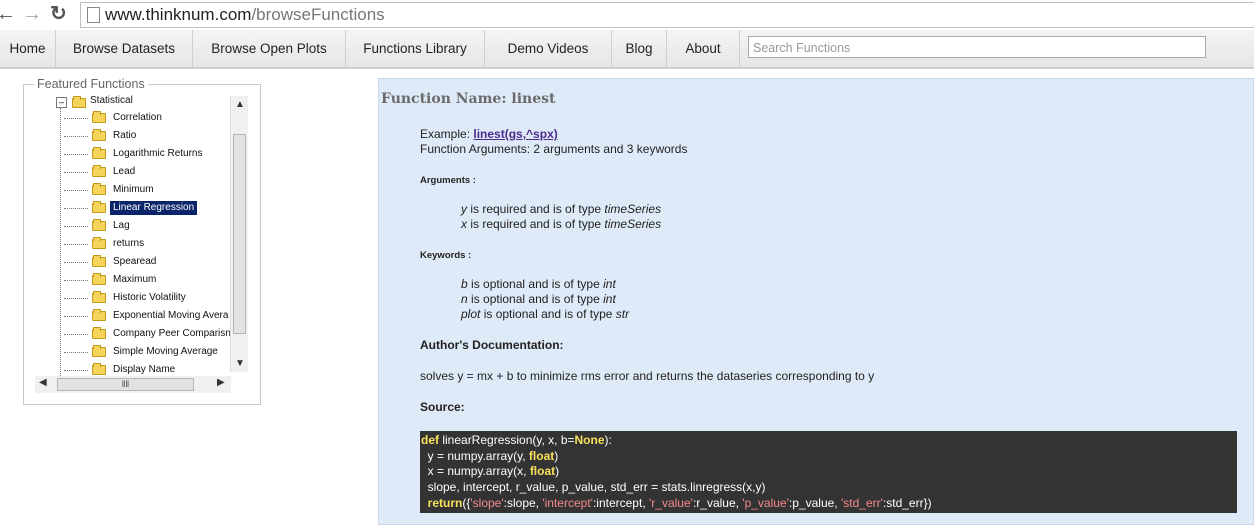  I want to click on code-string: 'slope', so click(487, 502).